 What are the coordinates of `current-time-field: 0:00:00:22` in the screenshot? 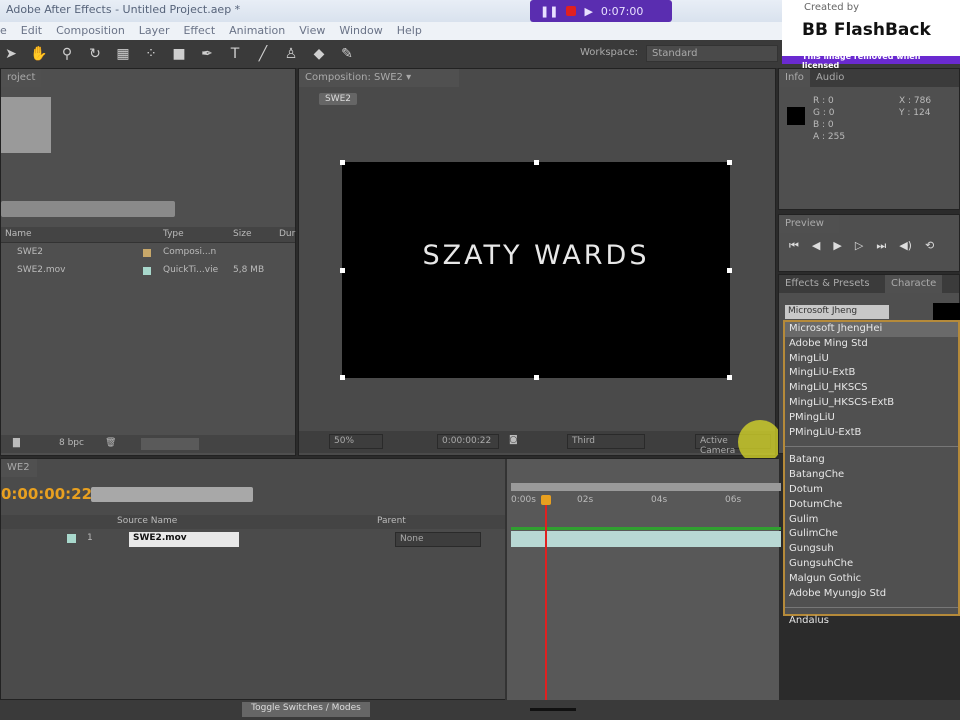 It's located at (468, 441).